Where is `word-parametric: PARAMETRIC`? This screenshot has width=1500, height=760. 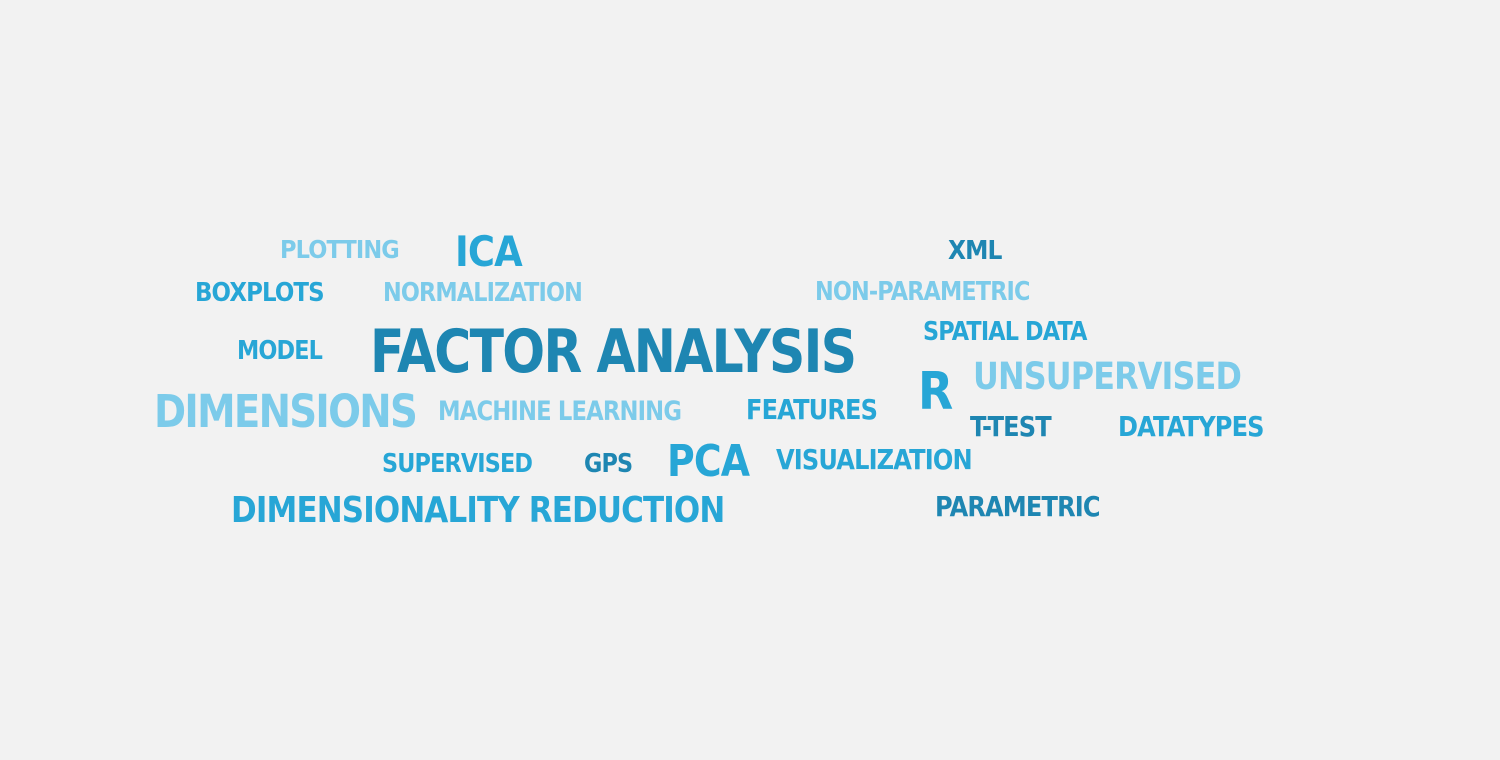 word-parametric: PARAMETRIC is located at coordinates (1018, 506).